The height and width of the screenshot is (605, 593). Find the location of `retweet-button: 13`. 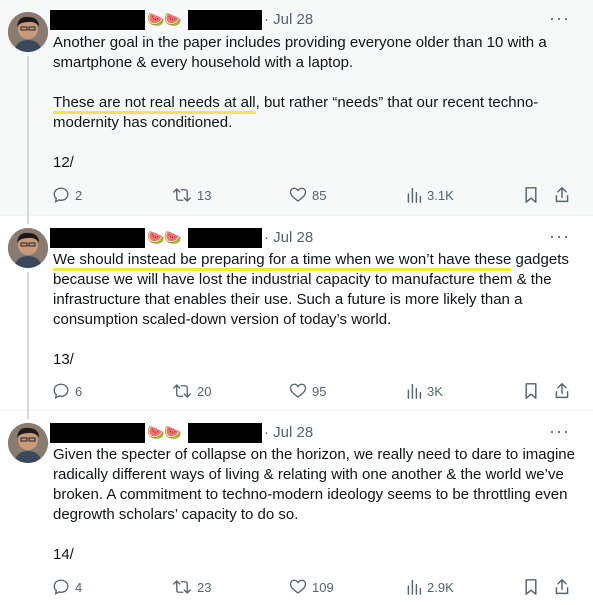

retweet-button: 13 is located at coordinates (191, 195).